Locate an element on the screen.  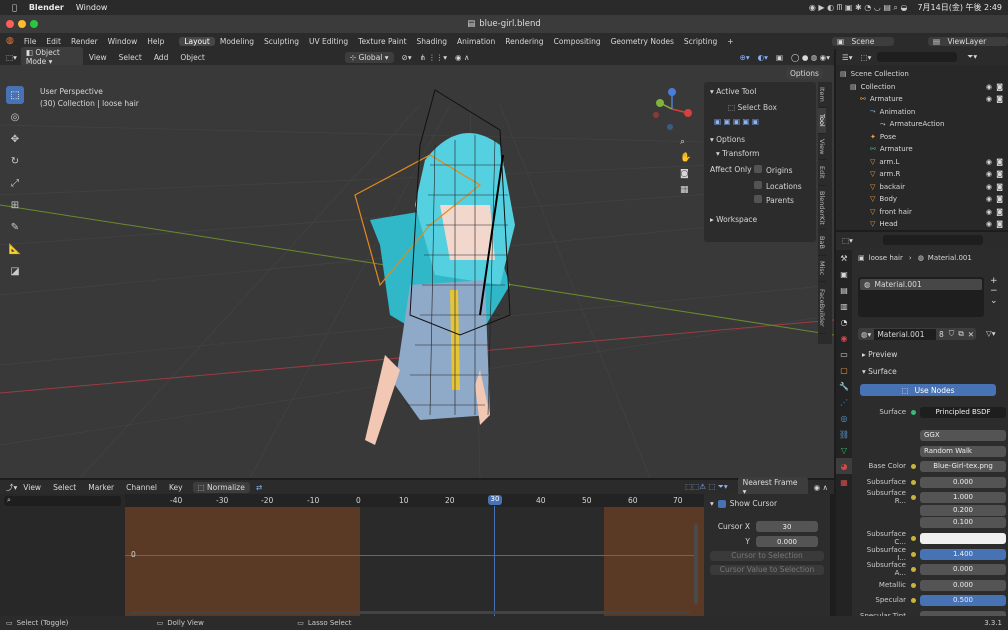
move-tool-icon: ✥ is located at coordinates (15, 139).